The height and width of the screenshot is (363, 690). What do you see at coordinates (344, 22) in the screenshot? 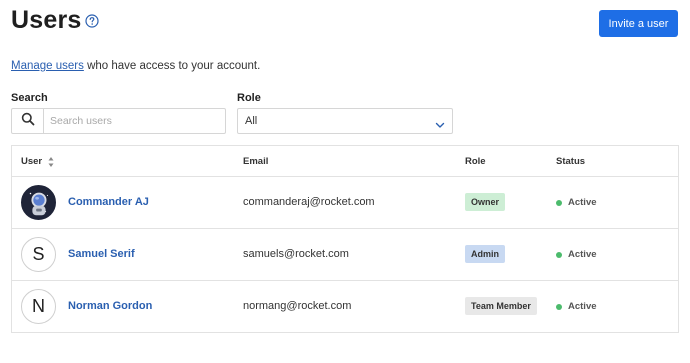
I see `page-header: Users Invite a user` at bounding box center [344, 22].